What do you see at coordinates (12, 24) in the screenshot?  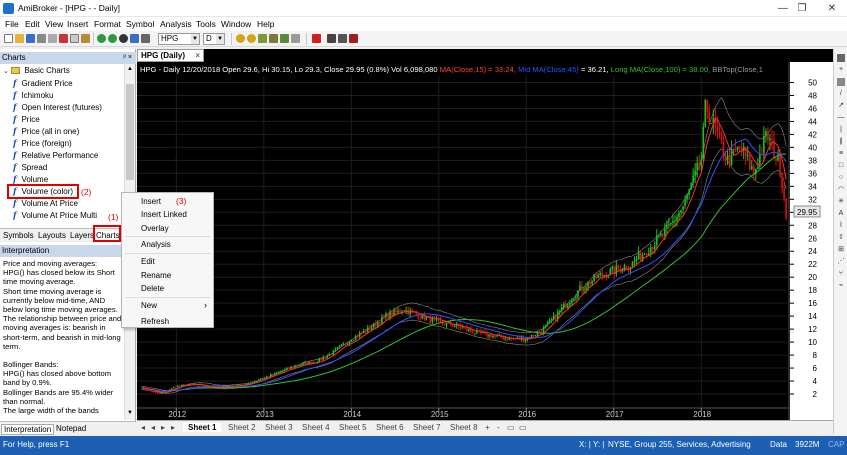 I see `menu-file: File` at bounding box center [12, 24].